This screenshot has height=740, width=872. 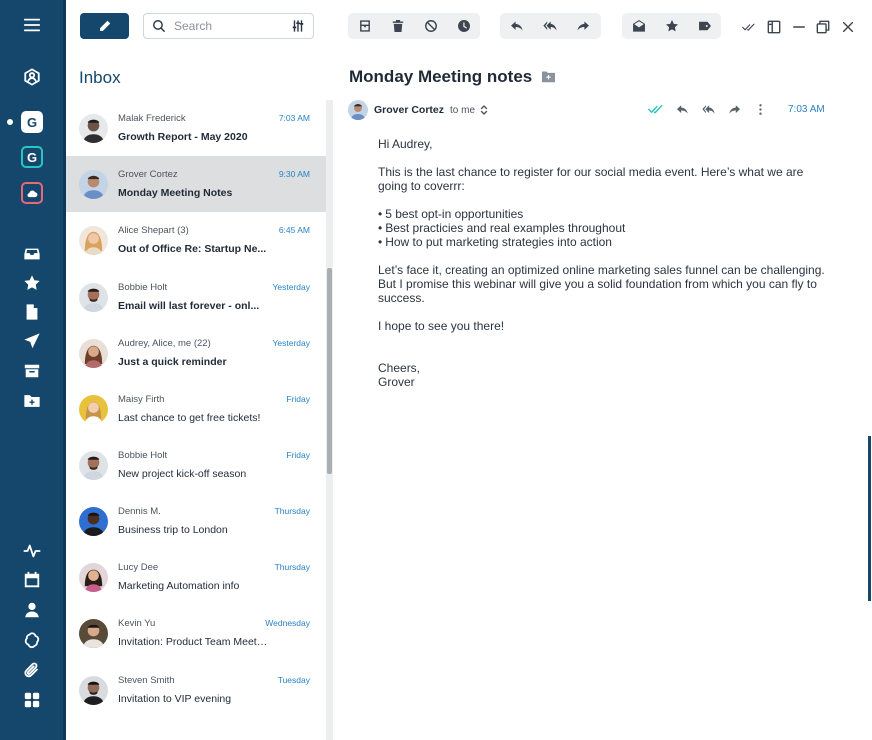 What do you see at coordinates (603, 214) in the screenshot?
I see `message-bullet: 5 best opt-in opportunities` at bounding box center [603, 214].